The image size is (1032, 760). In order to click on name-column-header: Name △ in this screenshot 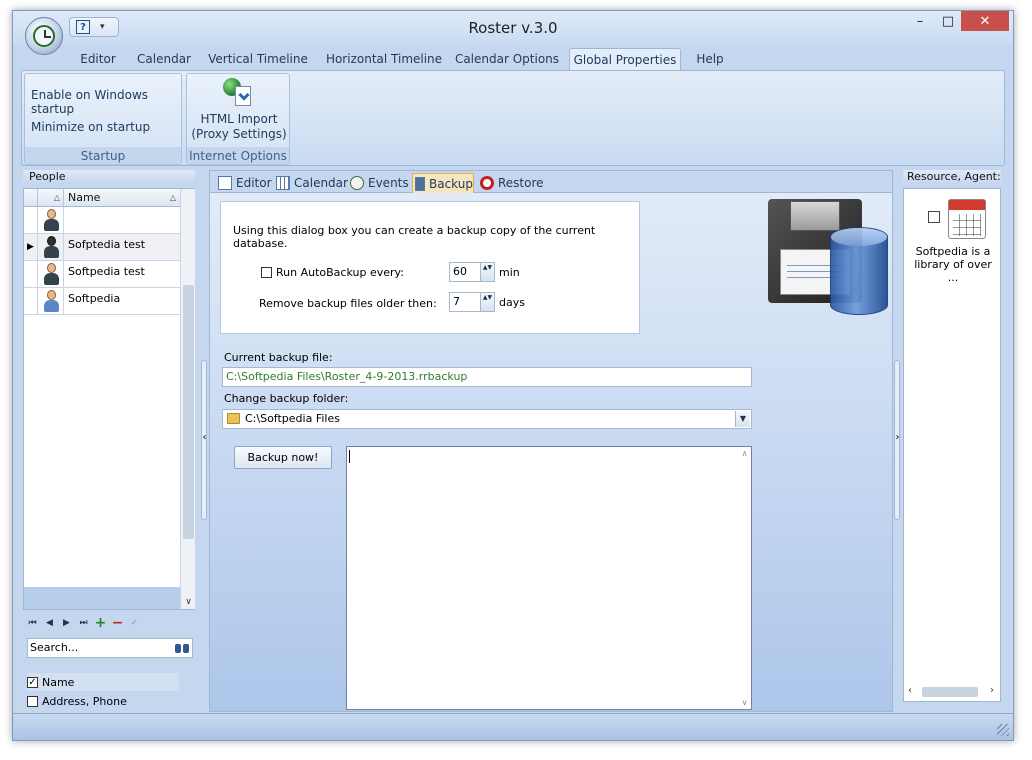, I will do `click(122, 198)`.